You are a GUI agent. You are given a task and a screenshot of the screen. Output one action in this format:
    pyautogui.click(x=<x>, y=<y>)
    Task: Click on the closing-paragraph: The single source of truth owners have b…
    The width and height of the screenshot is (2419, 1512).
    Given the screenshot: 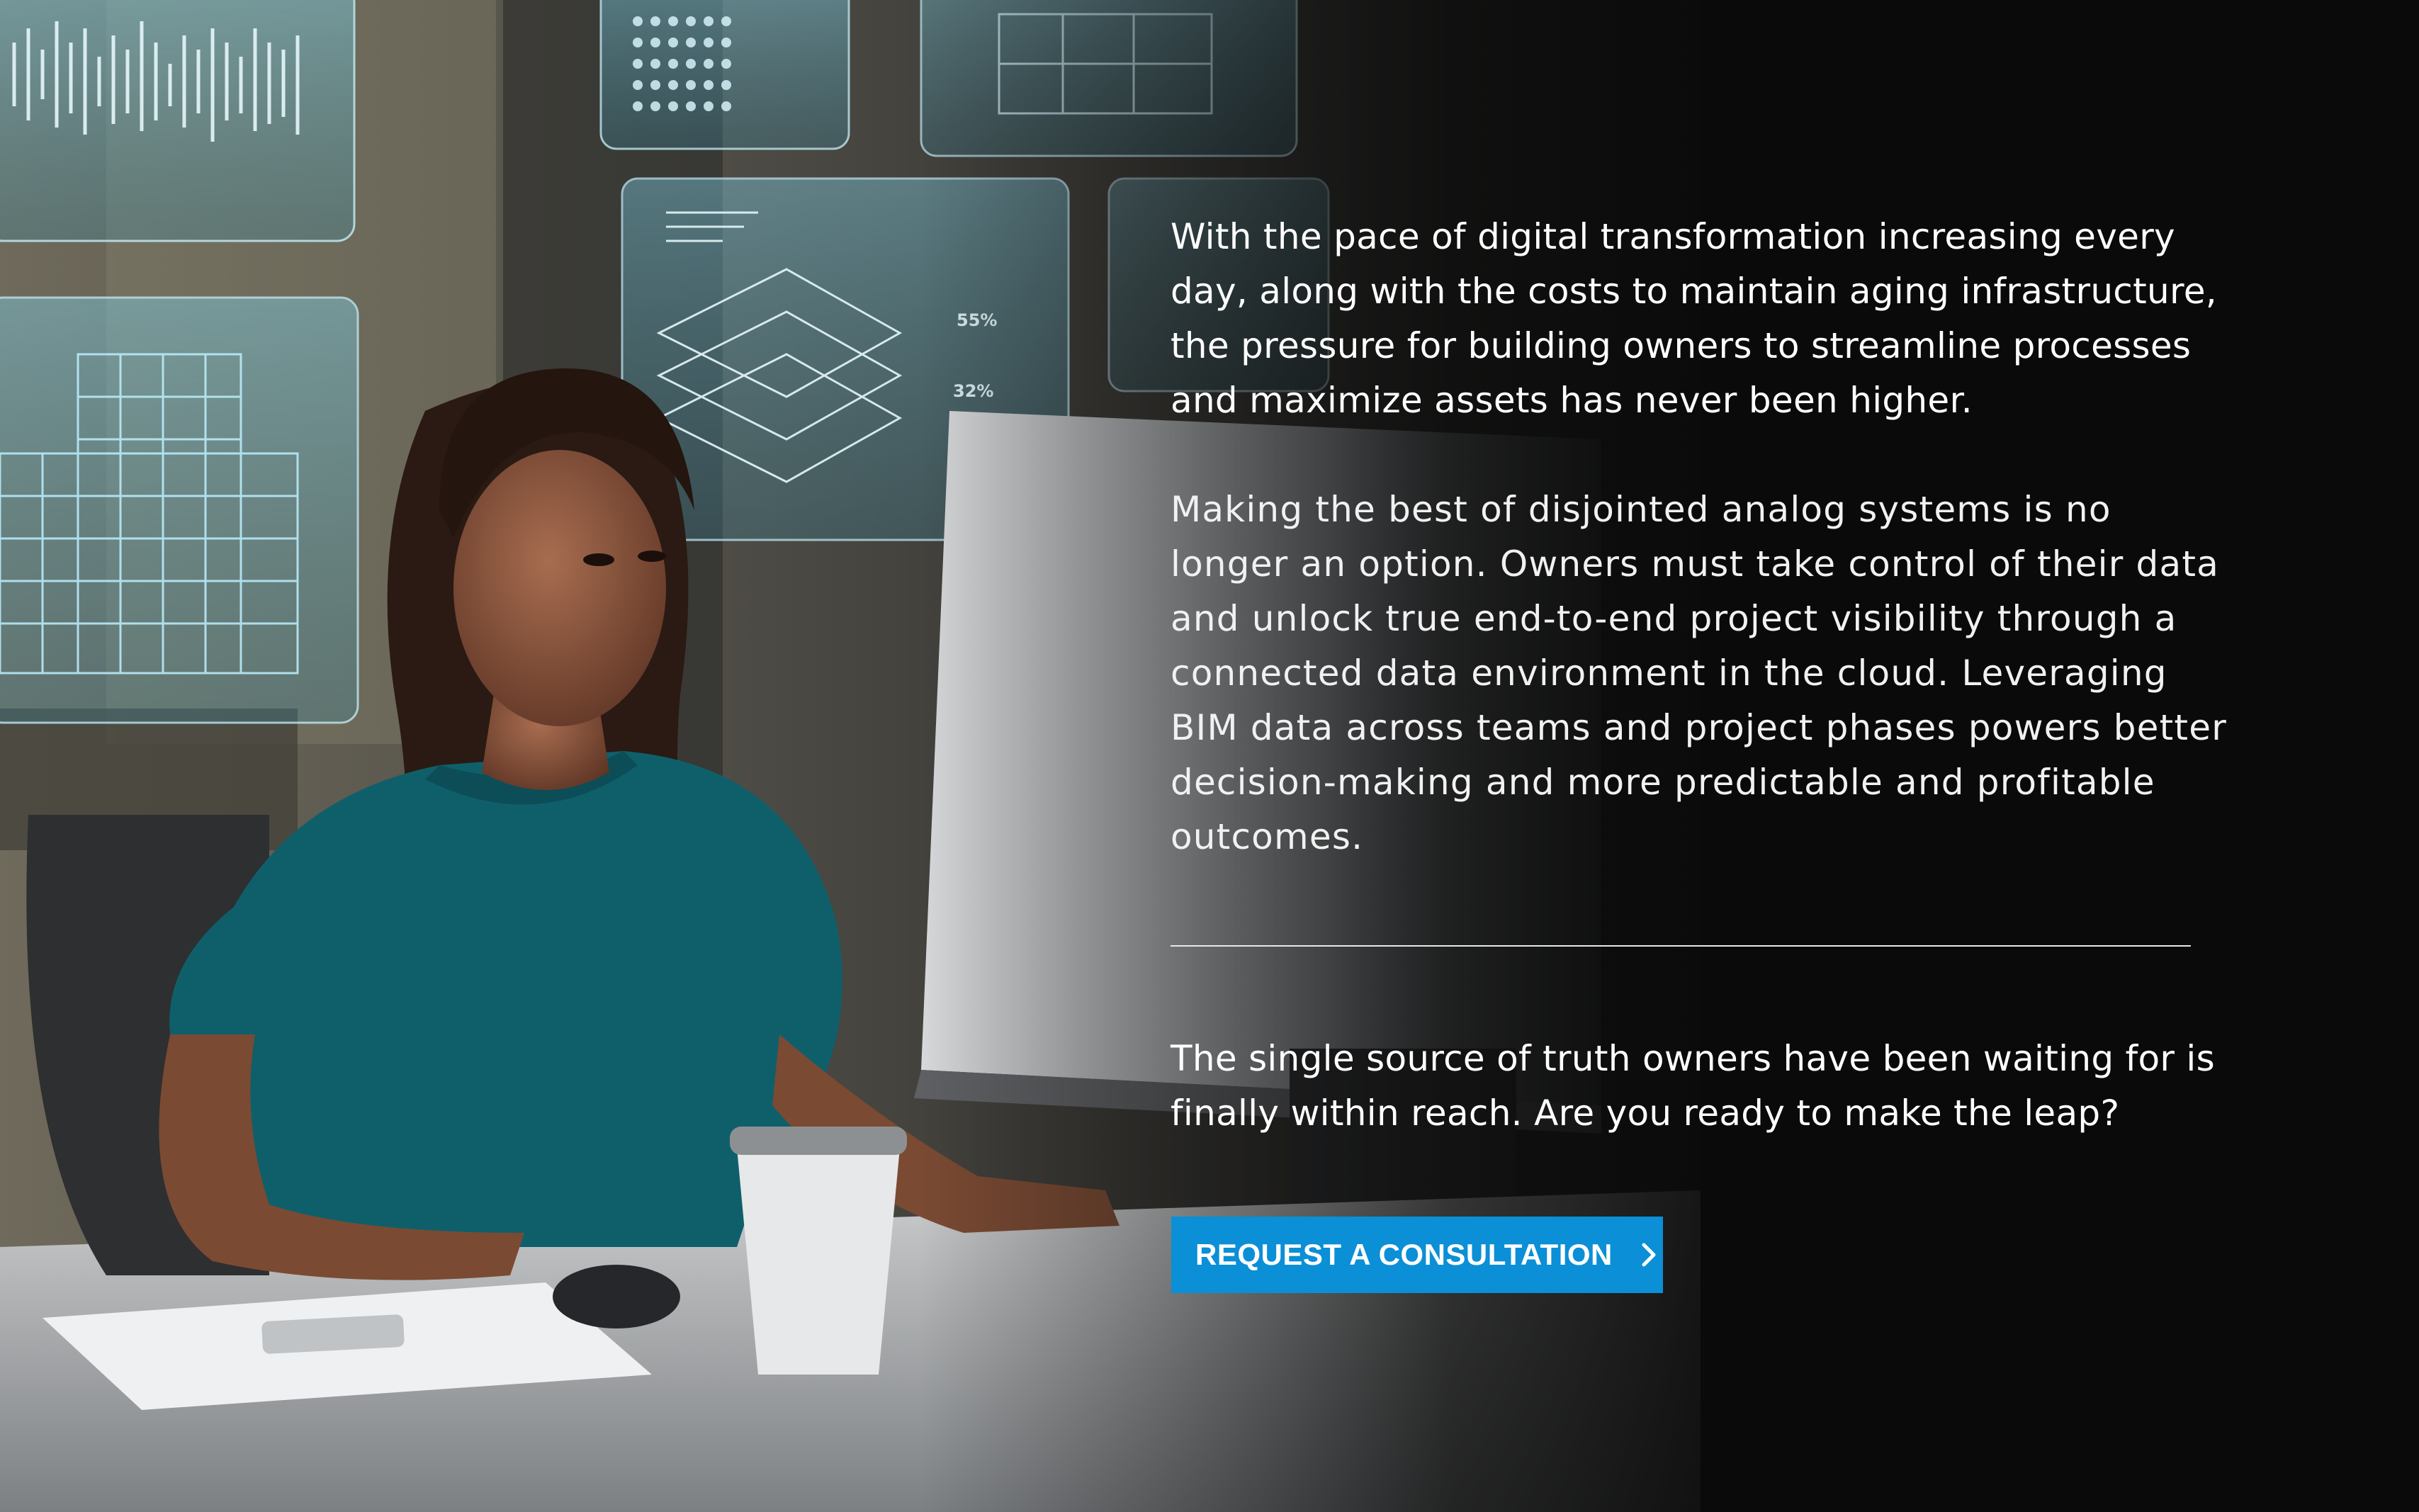 What is the action you would take?
    pyautogui.click(x=1693, y=1086)
    